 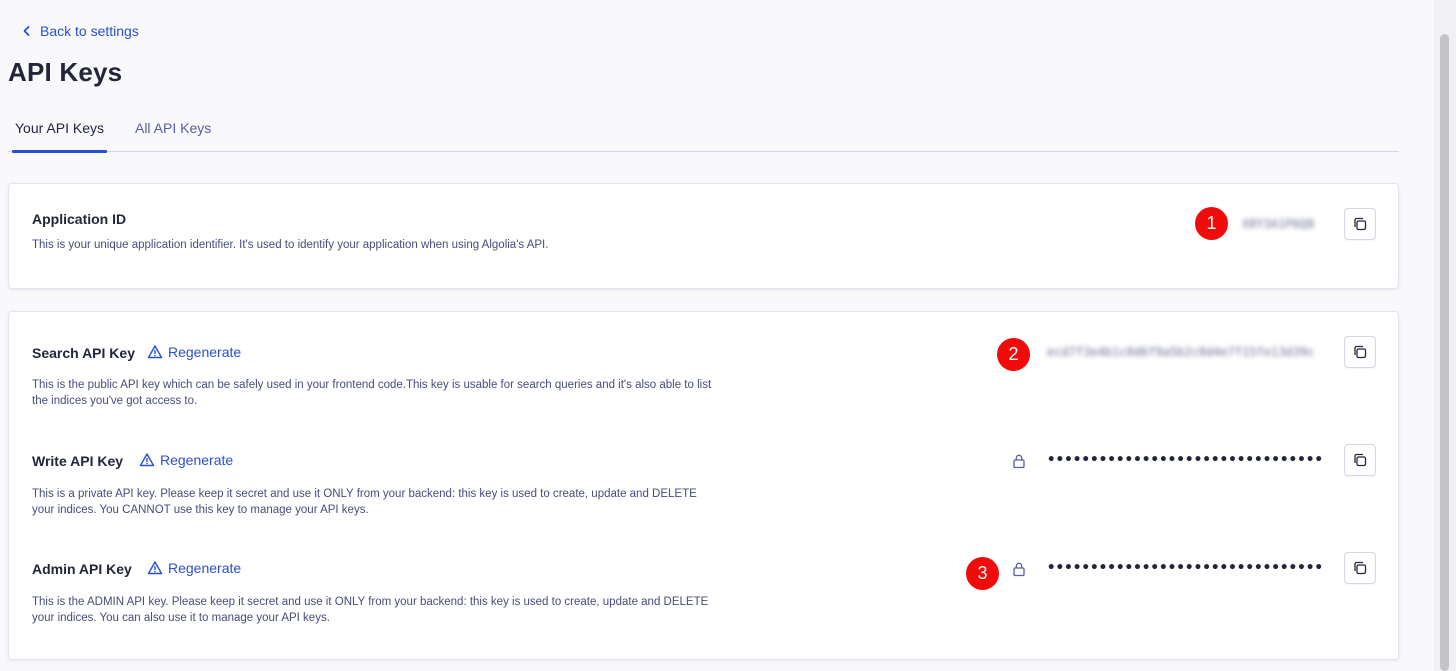 I want to click on page-scrollbar, so click(x=1445, y=335).